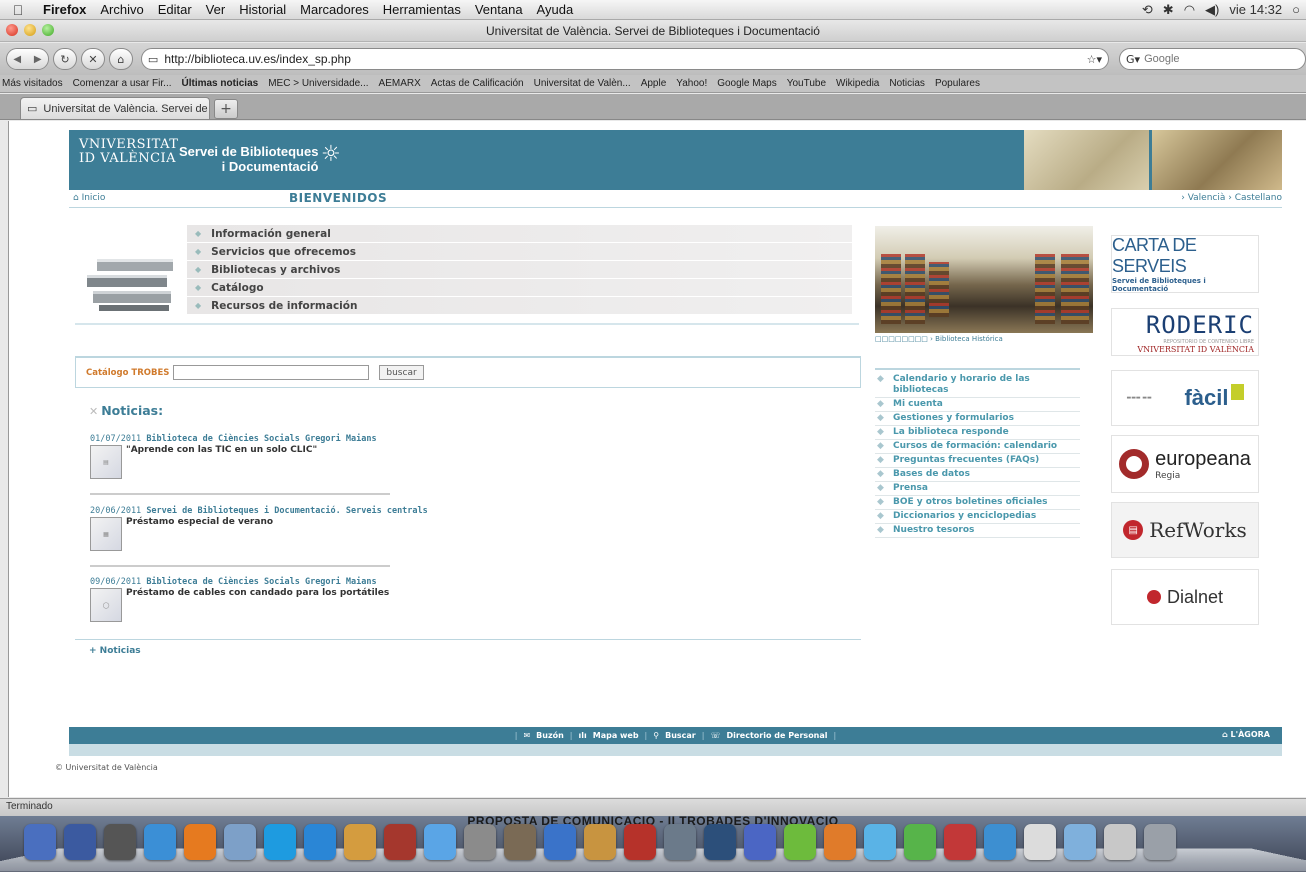  Describe the element at coordinates (907, 83) in the screenshot. I see `bookmark-item: Noticias` at that location.